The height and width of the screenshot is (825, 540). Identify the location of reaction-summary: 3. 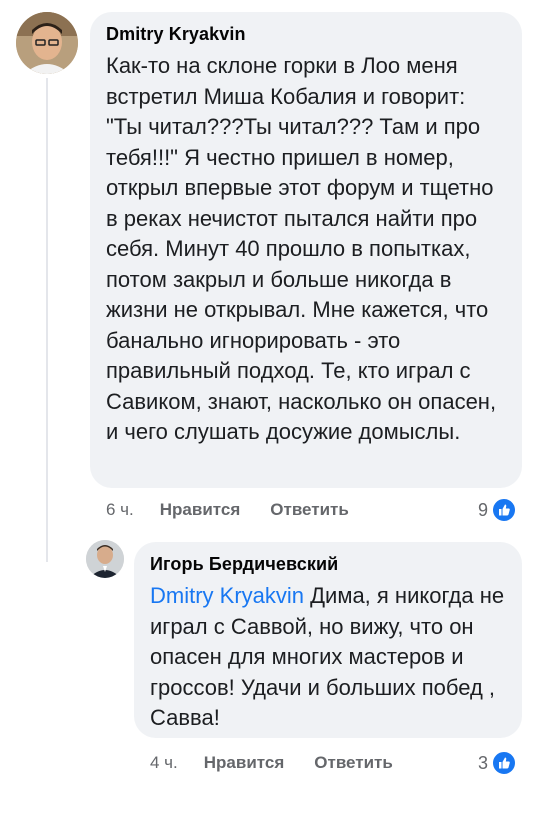
(498, 763).